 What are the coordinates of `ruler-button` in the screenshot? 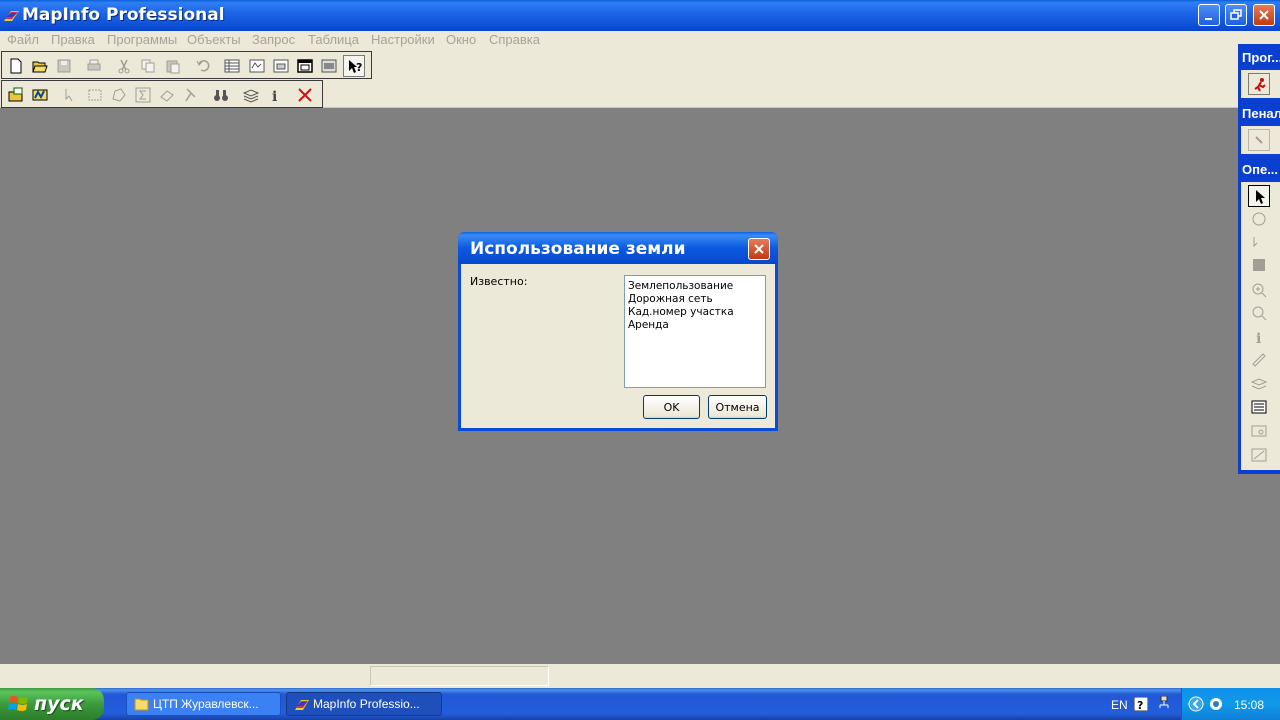 It's located at (1259, 360).